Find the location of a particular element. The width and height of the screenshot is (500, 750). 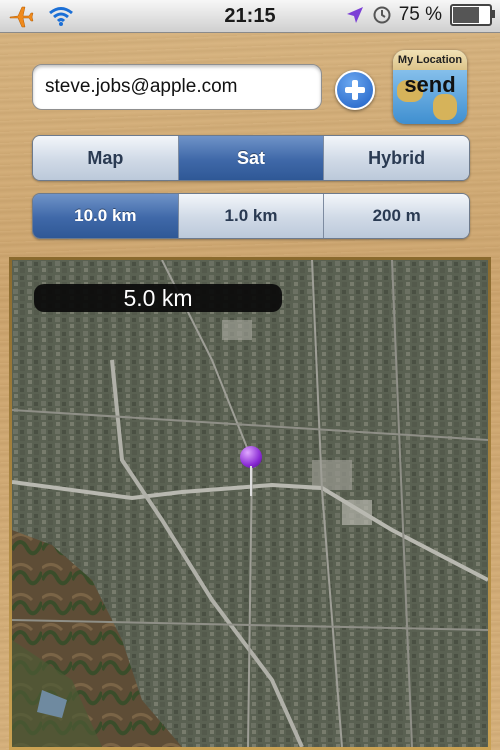

battery-percent: 75 % is located at coordinates (420, 14).